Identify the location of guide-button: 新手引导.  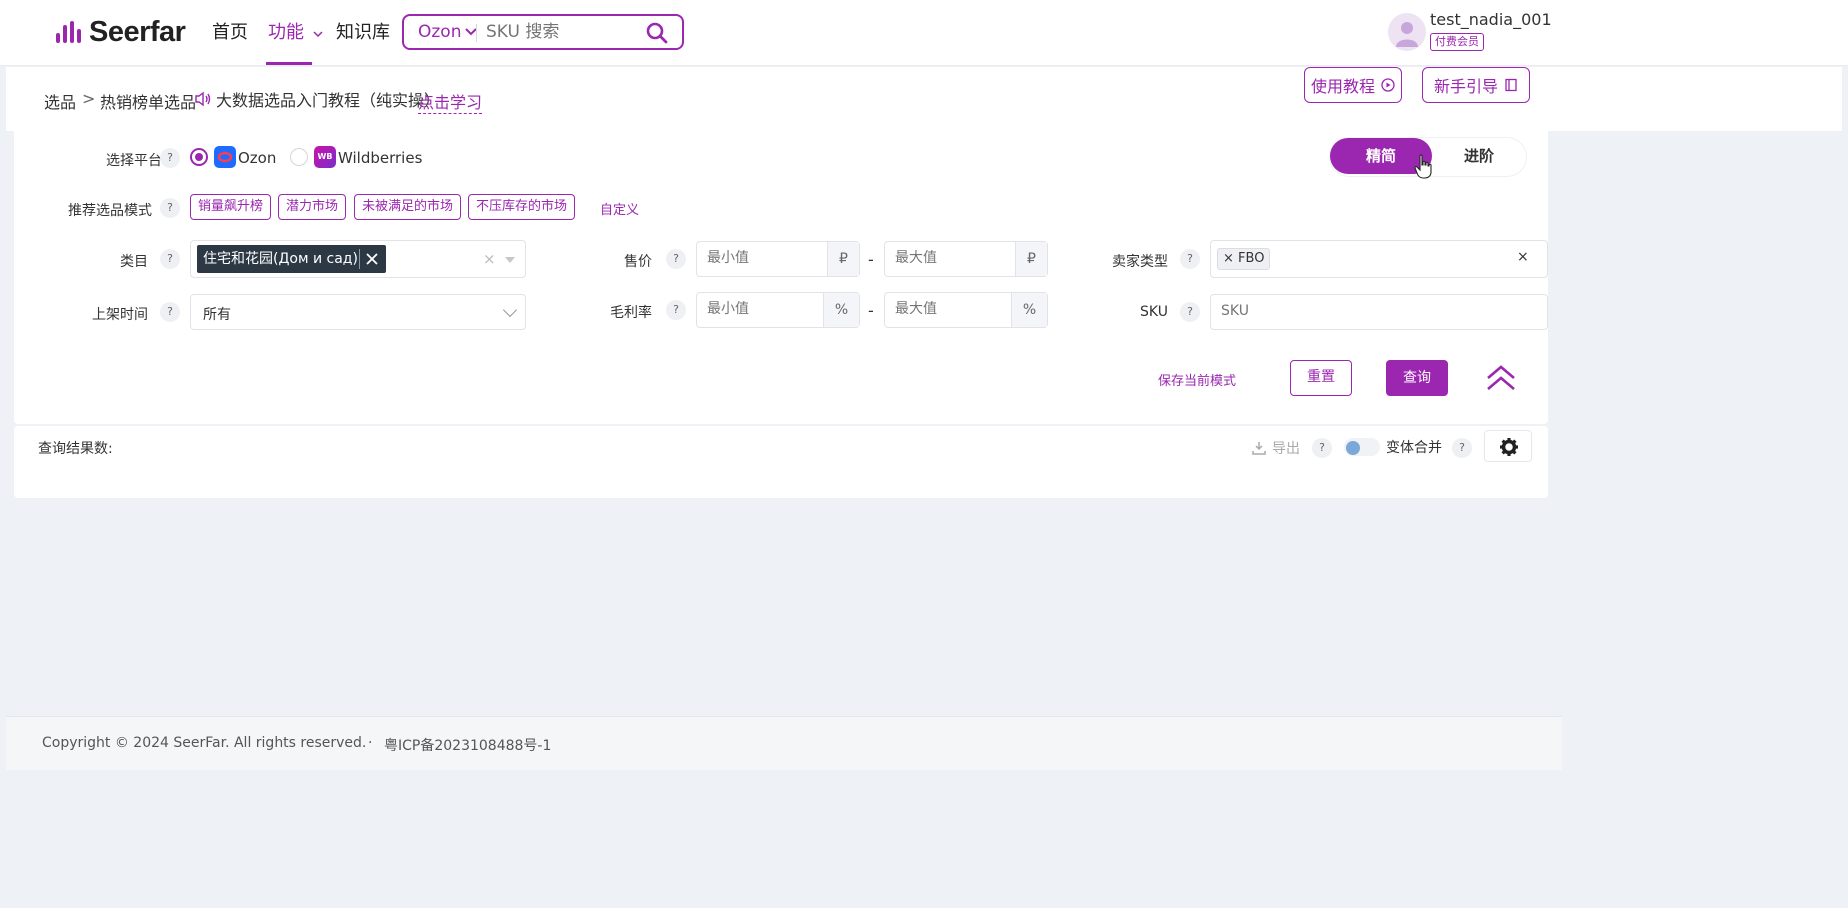
(1476, 85).